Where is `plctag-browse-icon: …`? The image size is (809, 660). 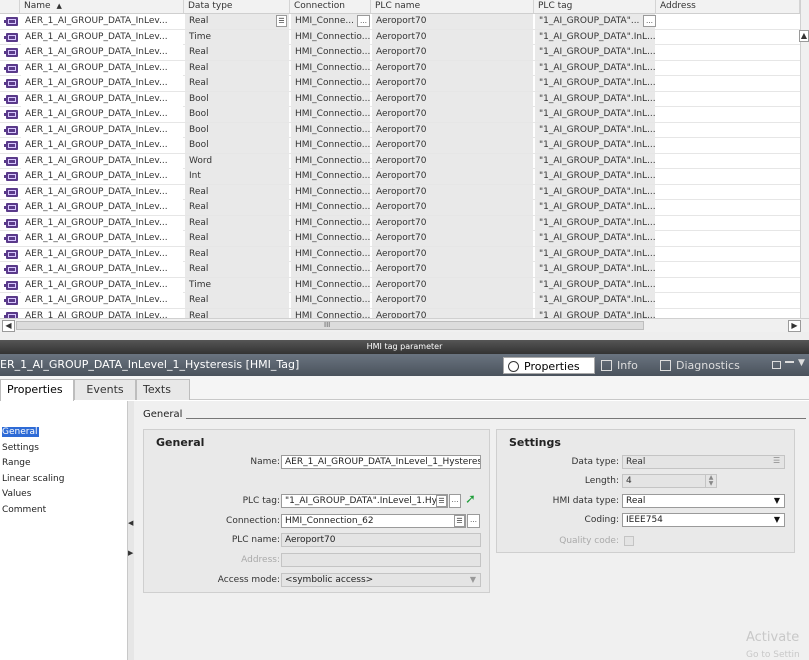
plctag-browse-icon: … is located at coordinates (649, 21).